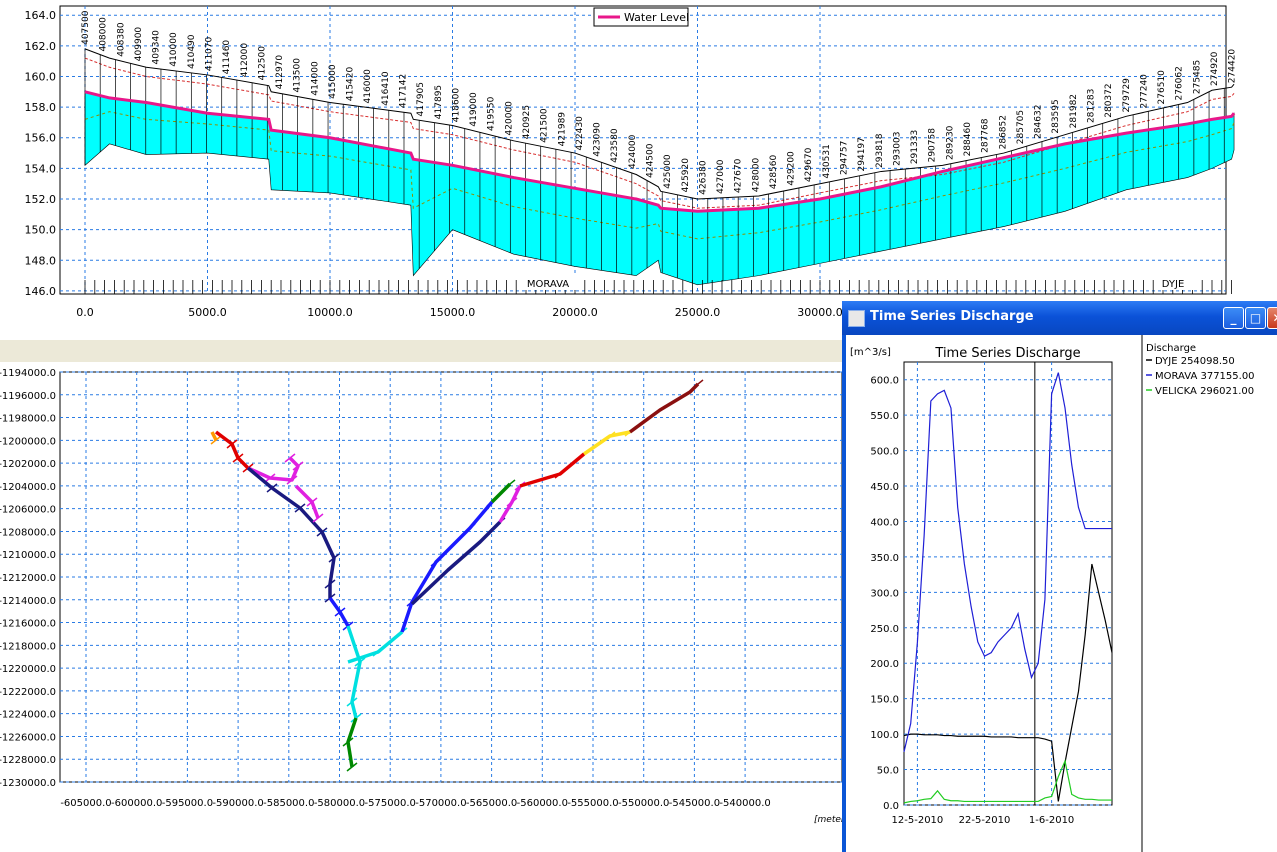 Image resolution: width=1277 pixels, height=852 pixels. I want to click on profile-x-tick-label: 10000.0, so click(330, 312).